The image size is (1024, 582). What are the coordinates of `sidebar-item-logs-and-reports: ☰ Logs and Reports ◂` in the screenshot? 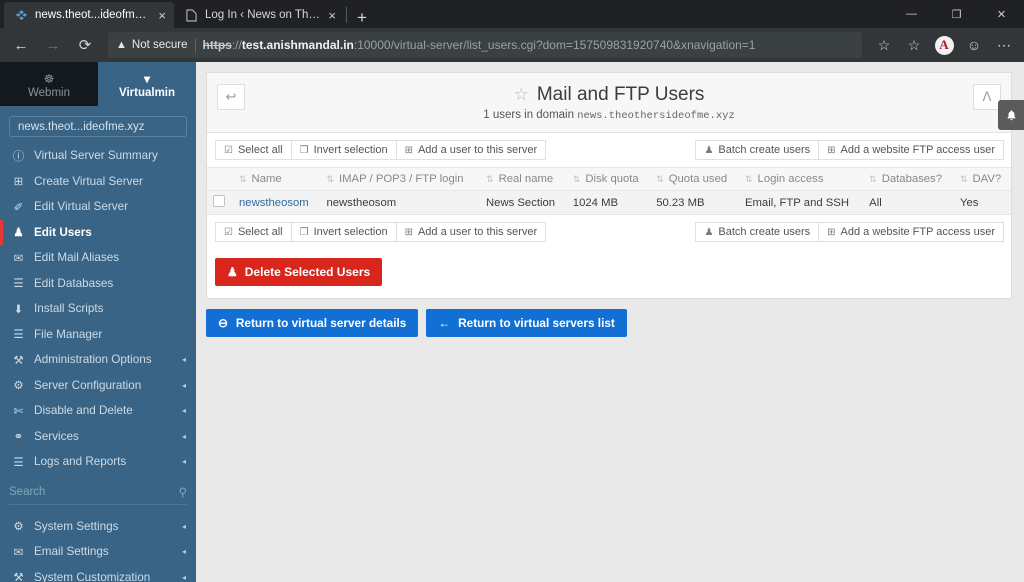 It's located at (98, 462).